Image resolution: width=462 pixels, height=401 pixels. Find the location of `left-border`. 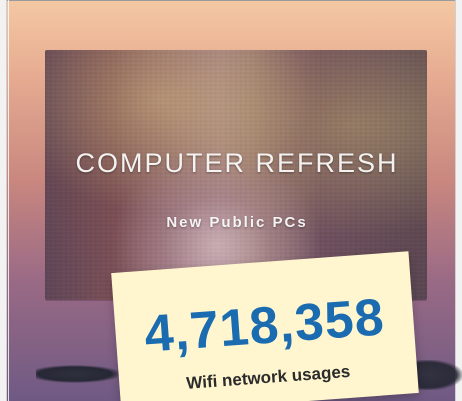

left-border is located at coordinates (3, 200).